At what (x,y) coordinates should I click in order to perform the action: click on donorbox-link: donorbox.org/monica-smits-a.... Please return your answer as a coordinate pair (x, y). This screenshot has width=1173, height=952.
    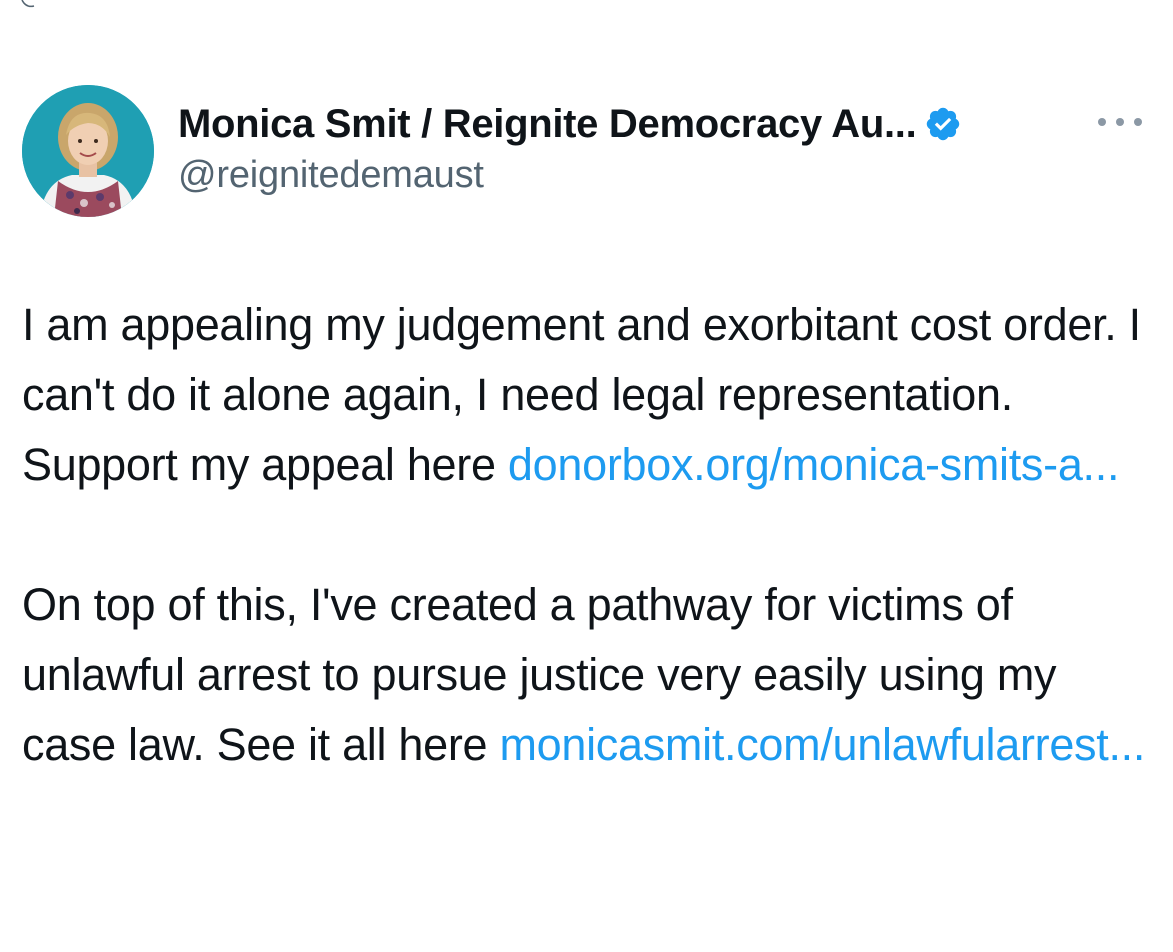
    Looking at the image, I should click on (814, 464).